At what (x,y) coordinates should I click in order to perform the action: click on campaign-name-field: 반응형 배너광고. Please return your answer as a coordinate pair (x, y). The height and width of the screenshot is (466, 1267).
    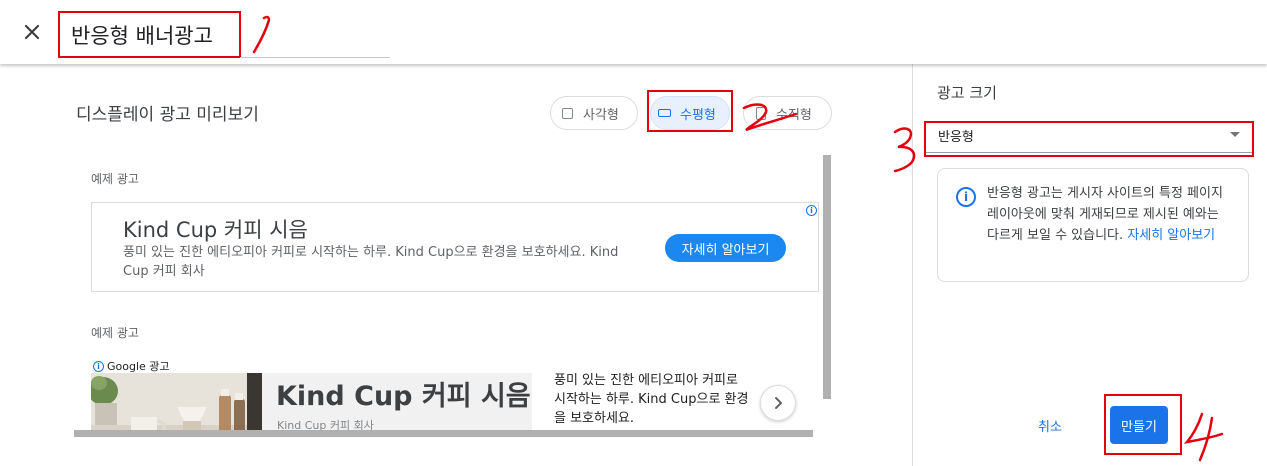
    Looking at the image, I should click on (149, 34).